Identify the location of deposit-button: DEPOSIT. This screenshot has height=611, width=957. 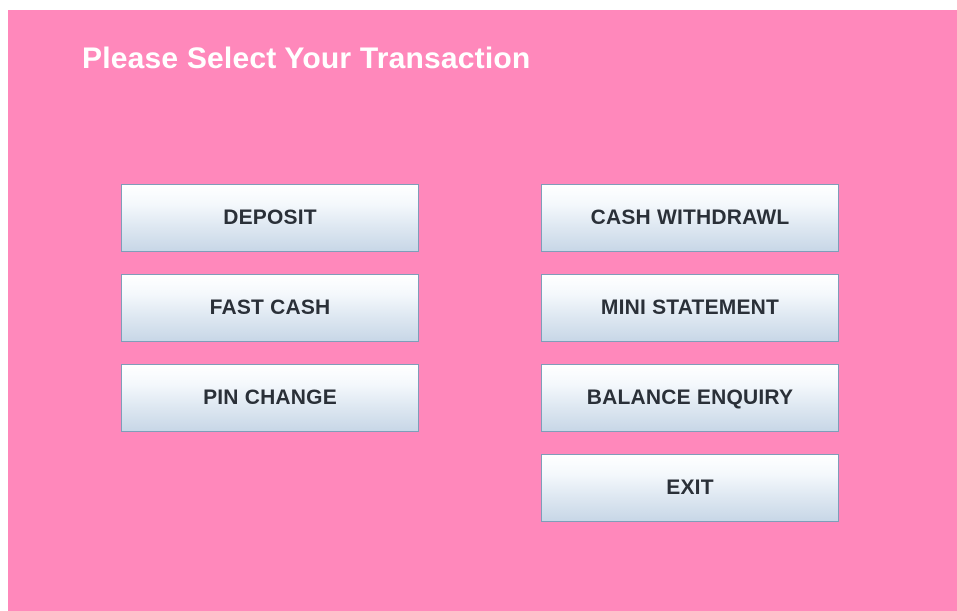
(270, 218).